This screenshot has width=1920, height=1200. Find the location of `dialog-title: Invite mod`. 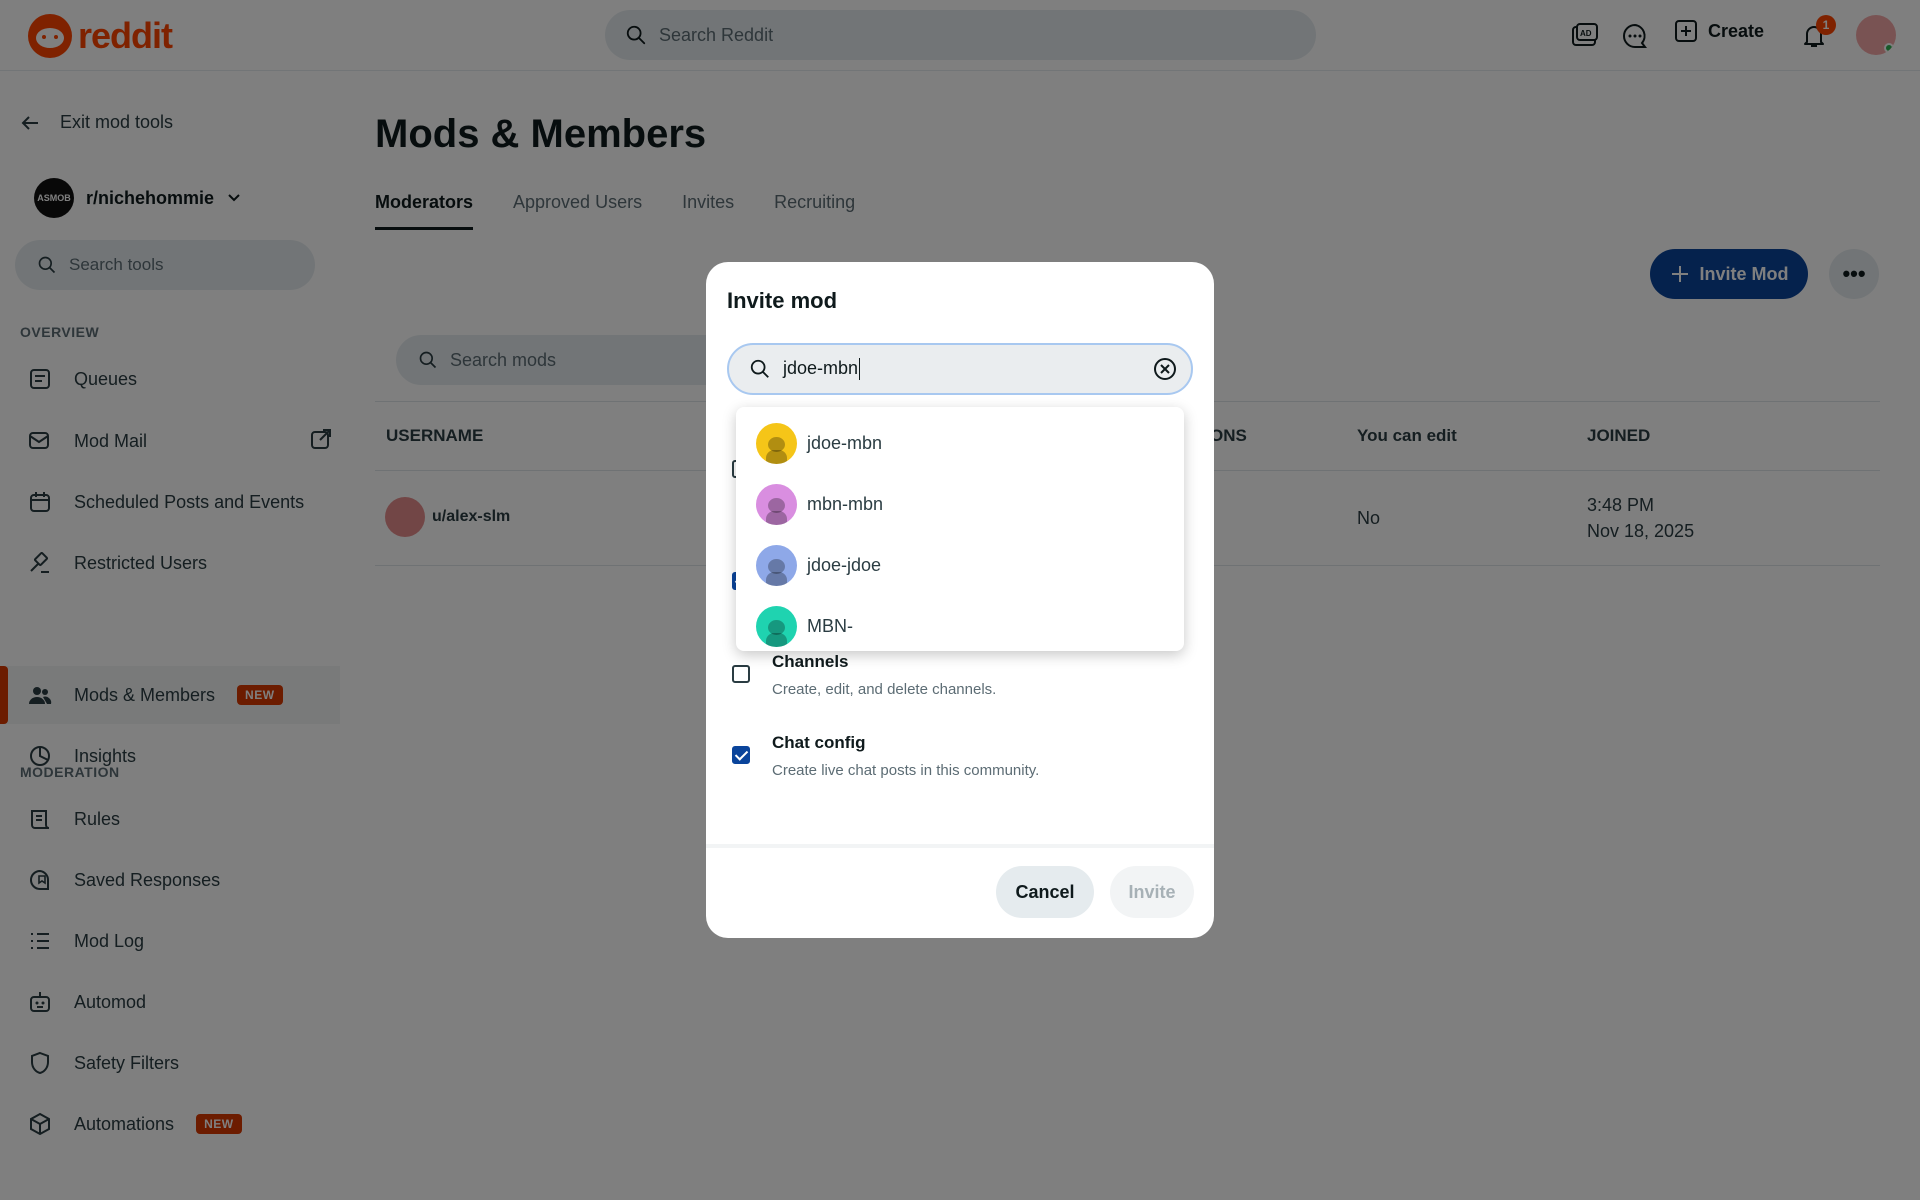

dialog-title: Invite mod is located at coordinates (782, 300).